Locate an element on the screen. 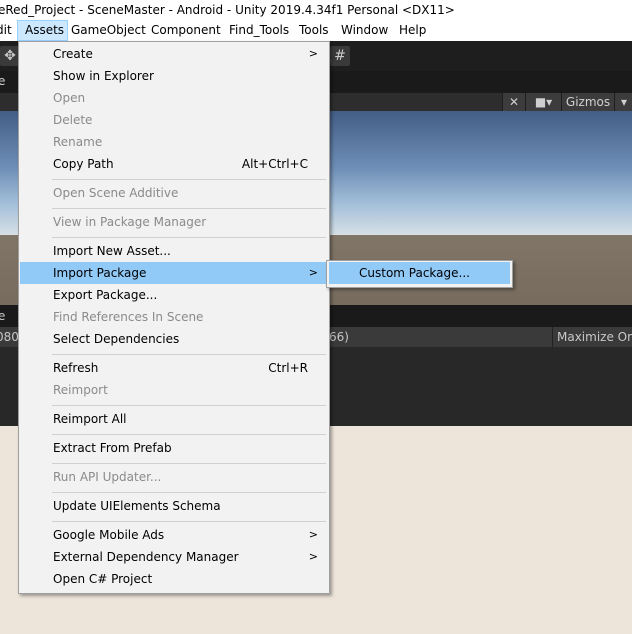 The width and height of the screenshot is (632, 634). menu-item-delete: Delete is located at coordinates (174, 120).